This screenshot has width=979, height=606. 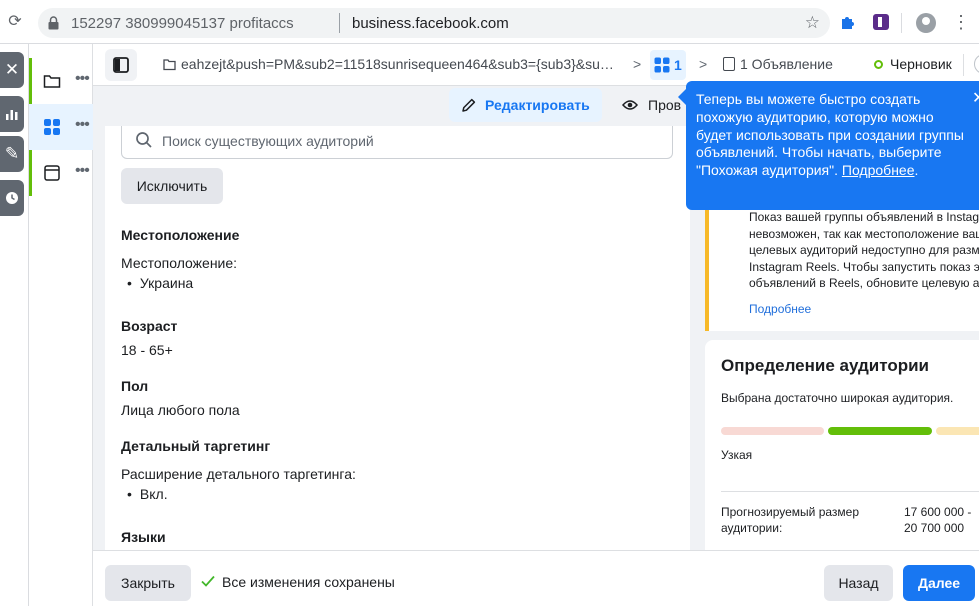 What do you see at coordinates (208, 581) in the screenshot?
I see `check-icon` at bounding box center [208, 581].